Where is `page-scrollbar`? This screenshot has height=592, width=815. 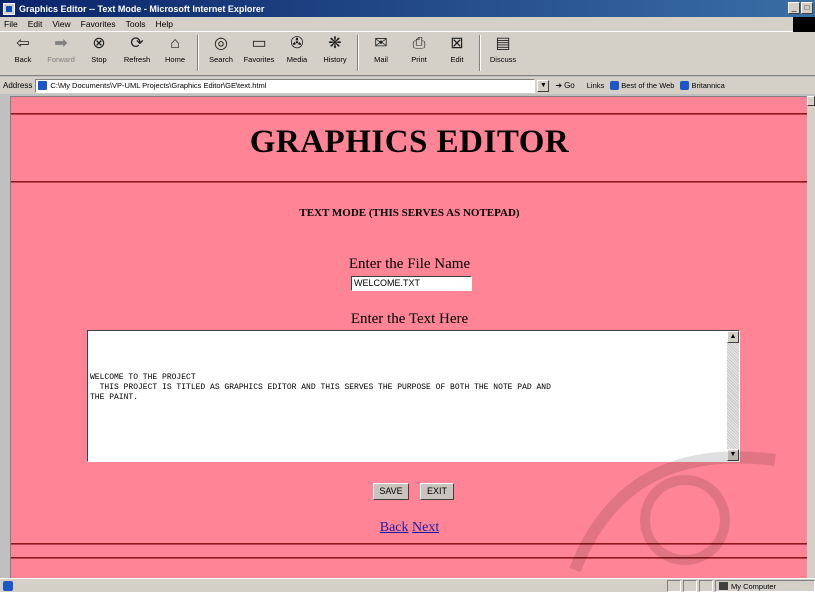 page-scrollbar is located at coordinates (811, 337).